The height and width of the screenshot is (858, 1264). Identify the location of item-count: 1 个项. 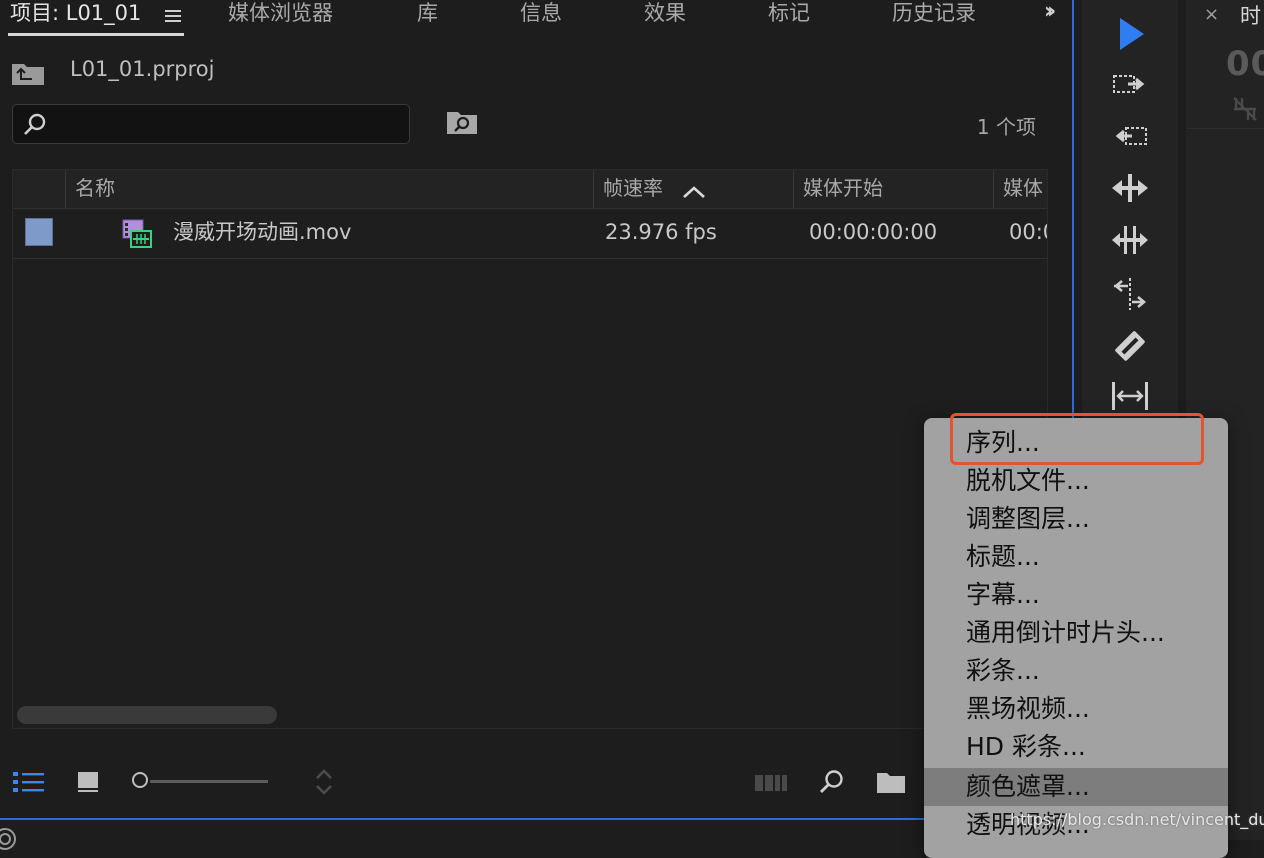
(1006, 127).